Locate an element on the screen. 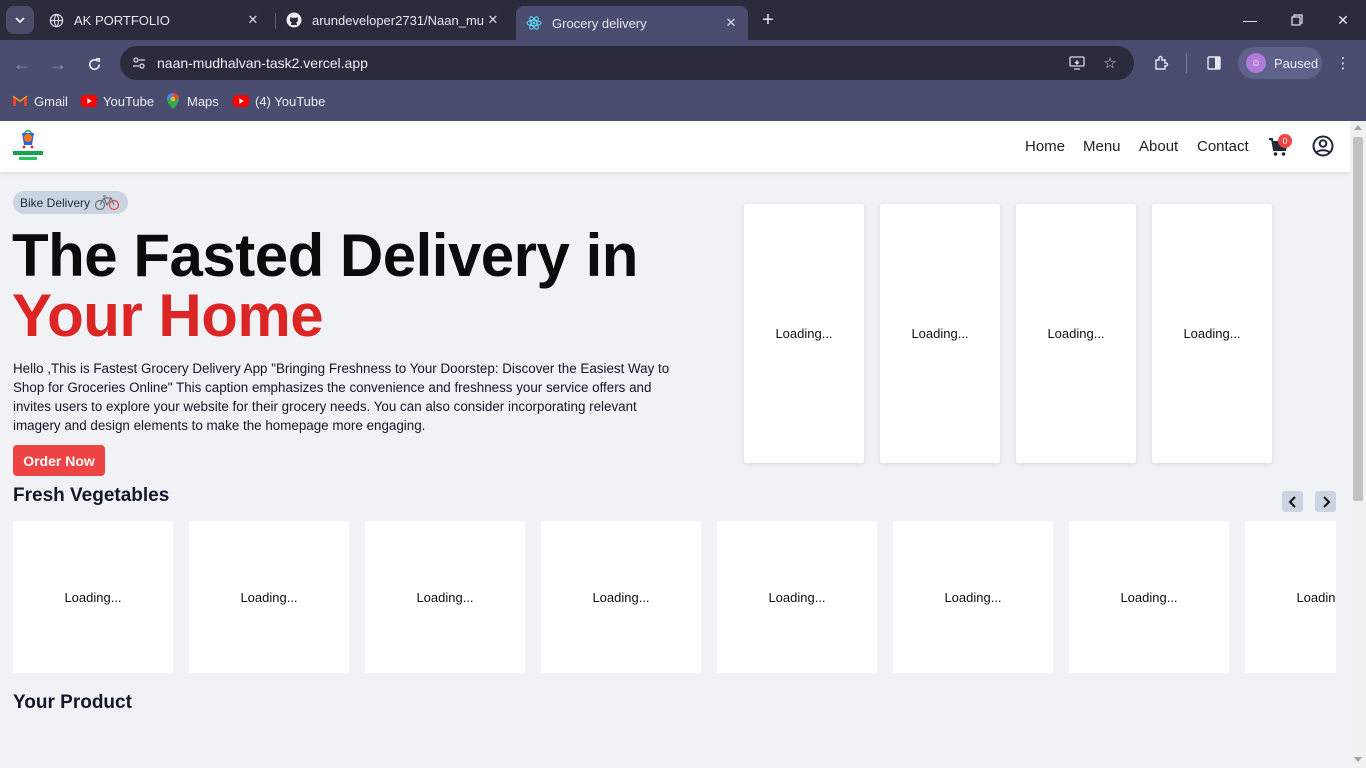  bookmark-star-icon: ☆ is located at coordinates (1110, 63).